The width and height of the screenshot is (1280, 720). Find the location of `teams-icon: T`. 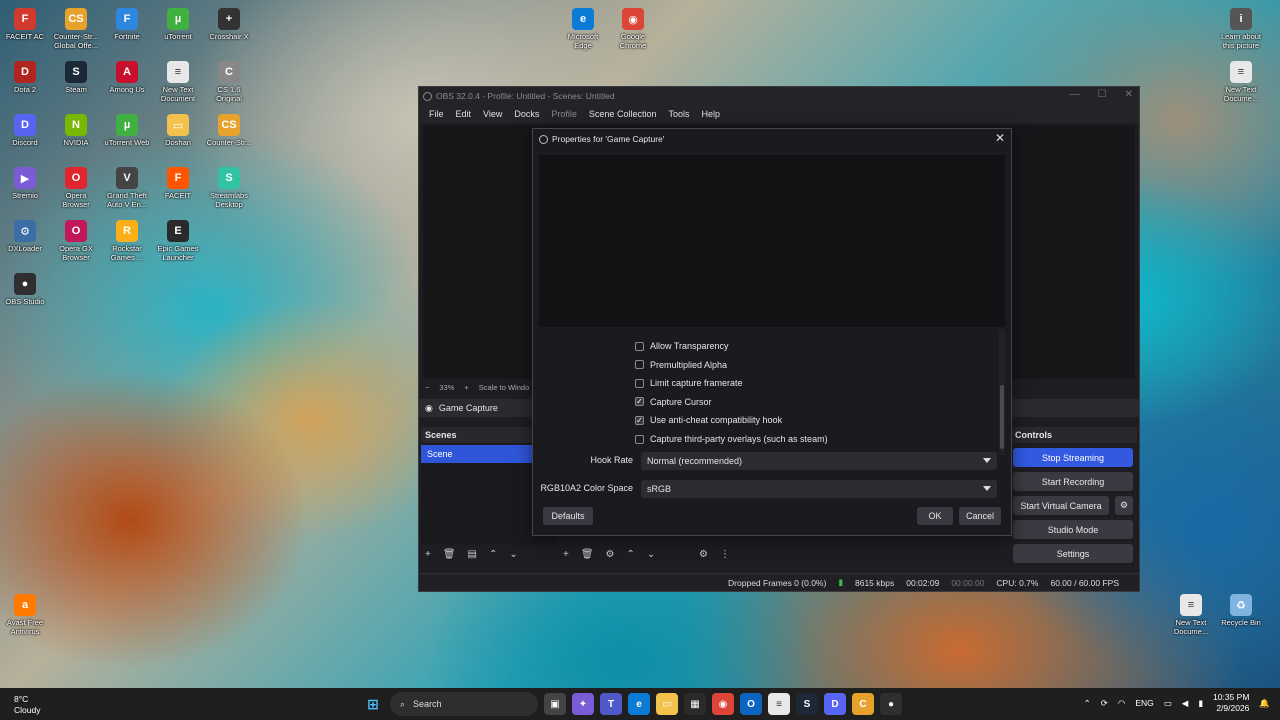

teams-icon: T is located at coordinates (611, 704).